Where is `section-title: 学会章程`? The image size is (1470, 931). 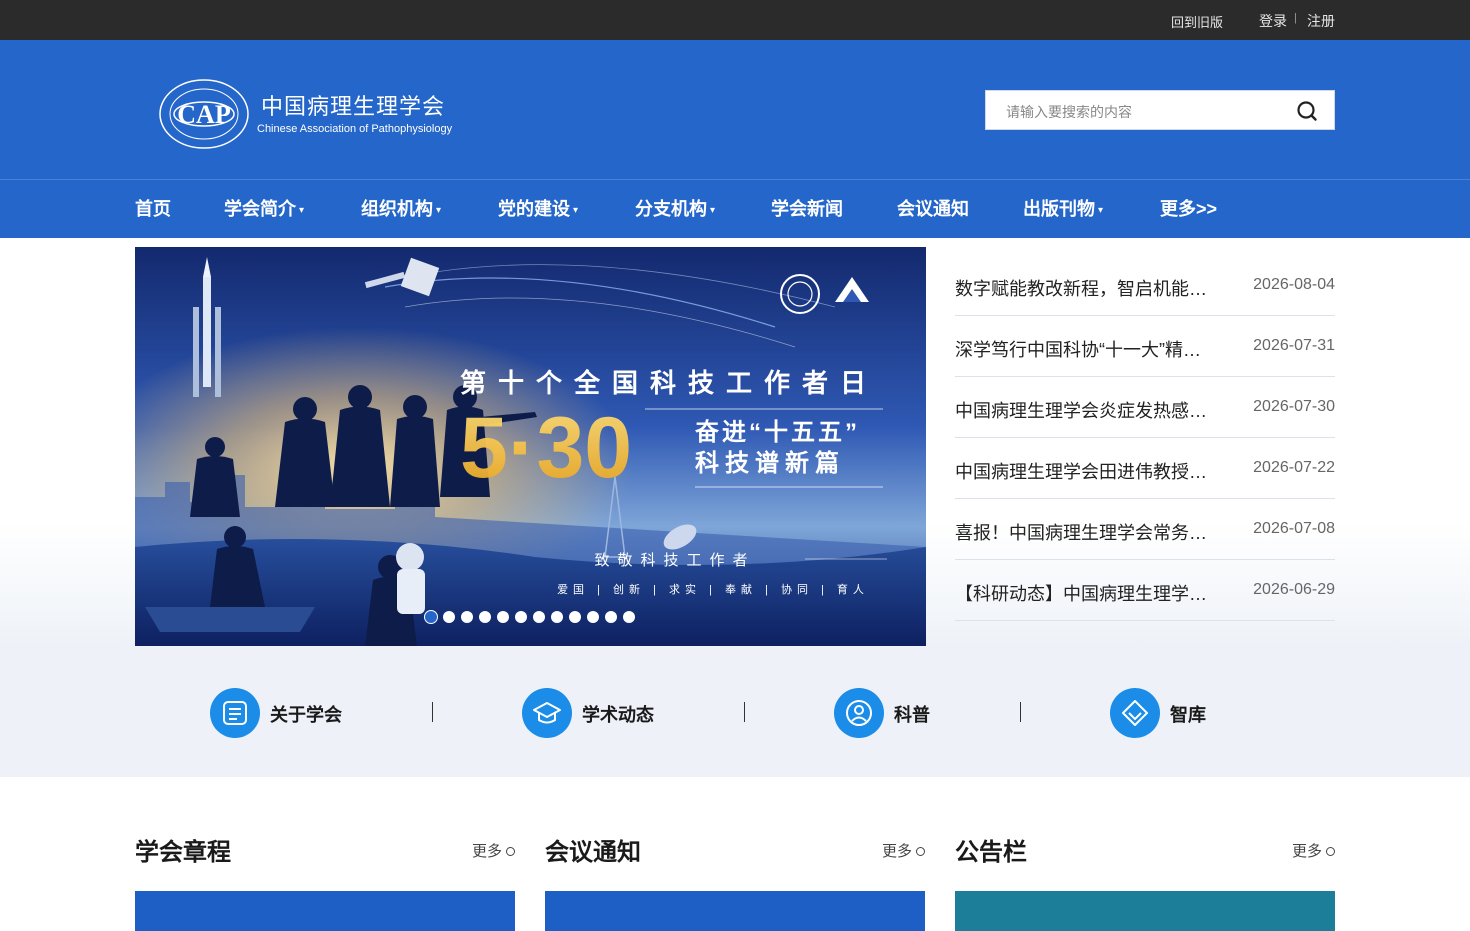
section-title: 学会章程 is located at coordinates (183, 852).